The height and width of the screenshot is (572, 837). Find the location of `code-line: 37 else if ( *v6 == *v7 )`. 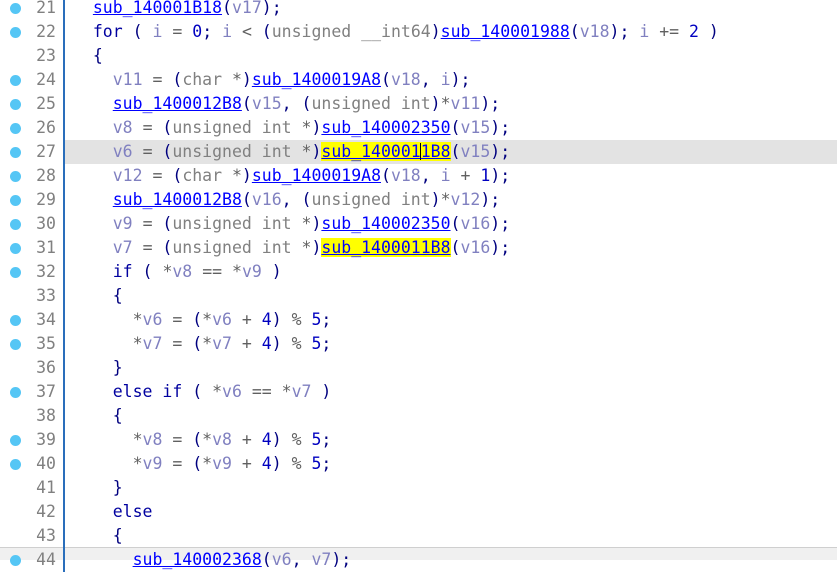

code-line: 37 else if ( *v6 == *v7 ) is located at coordinates (418, 392).